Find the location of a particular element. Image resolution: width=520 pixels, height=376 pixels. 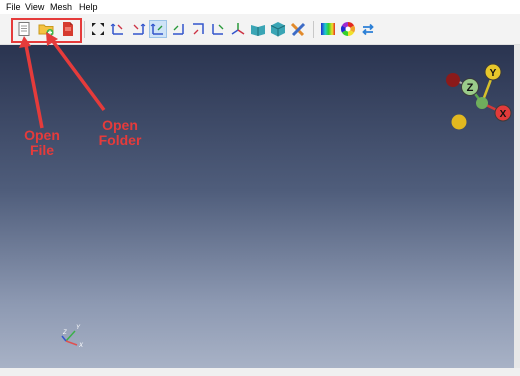

view-axis-2-button is located at coordinates (138, 29).